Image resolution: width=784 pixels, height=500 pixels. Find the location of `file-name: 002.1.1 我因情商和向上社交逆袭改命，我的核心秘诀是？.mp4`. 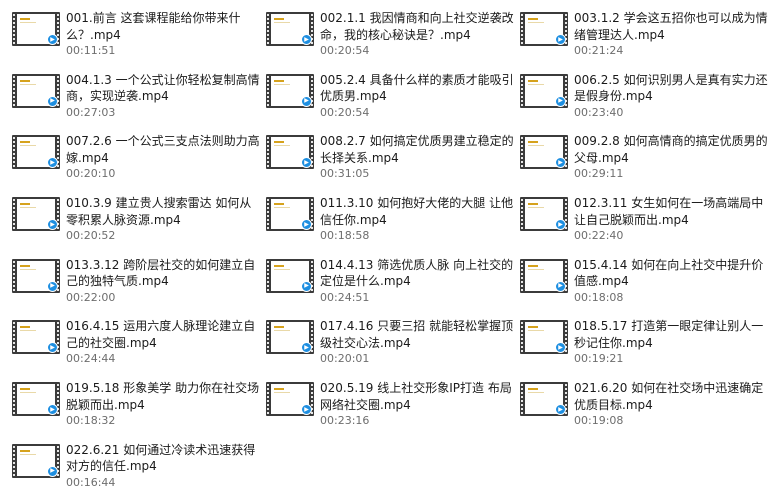

file-name: 002.1.1 我因情商和向上社交逆袭改命，我的核心秘诀是？.mp4 is located at coordinates (417, 26).